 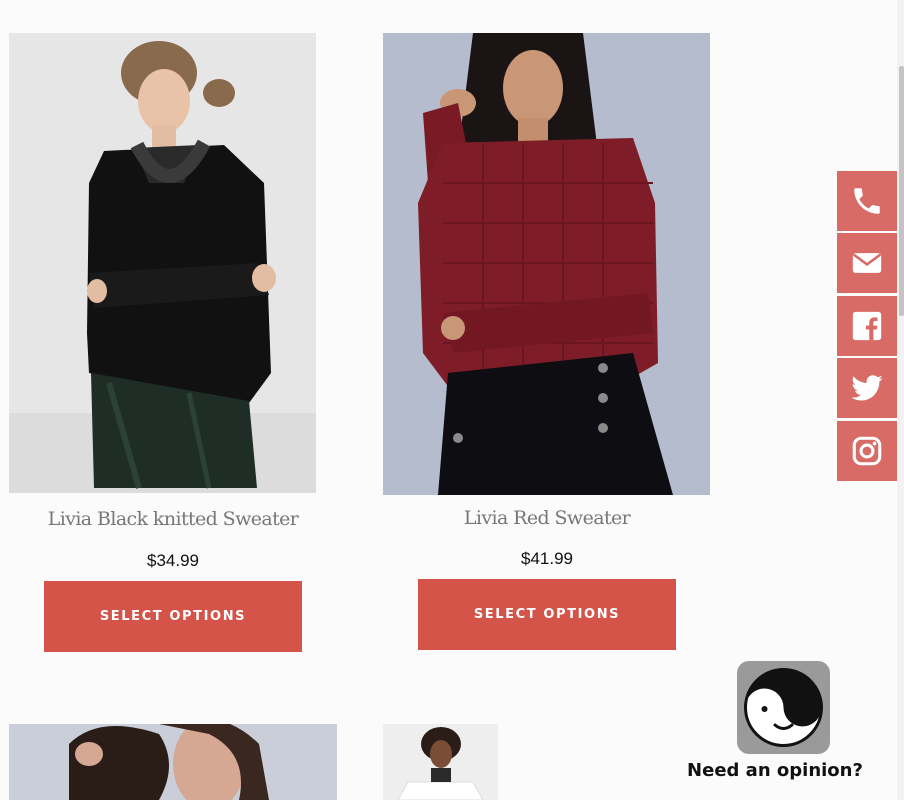 I want to click on twitter-button, so click(x=867, y=388).